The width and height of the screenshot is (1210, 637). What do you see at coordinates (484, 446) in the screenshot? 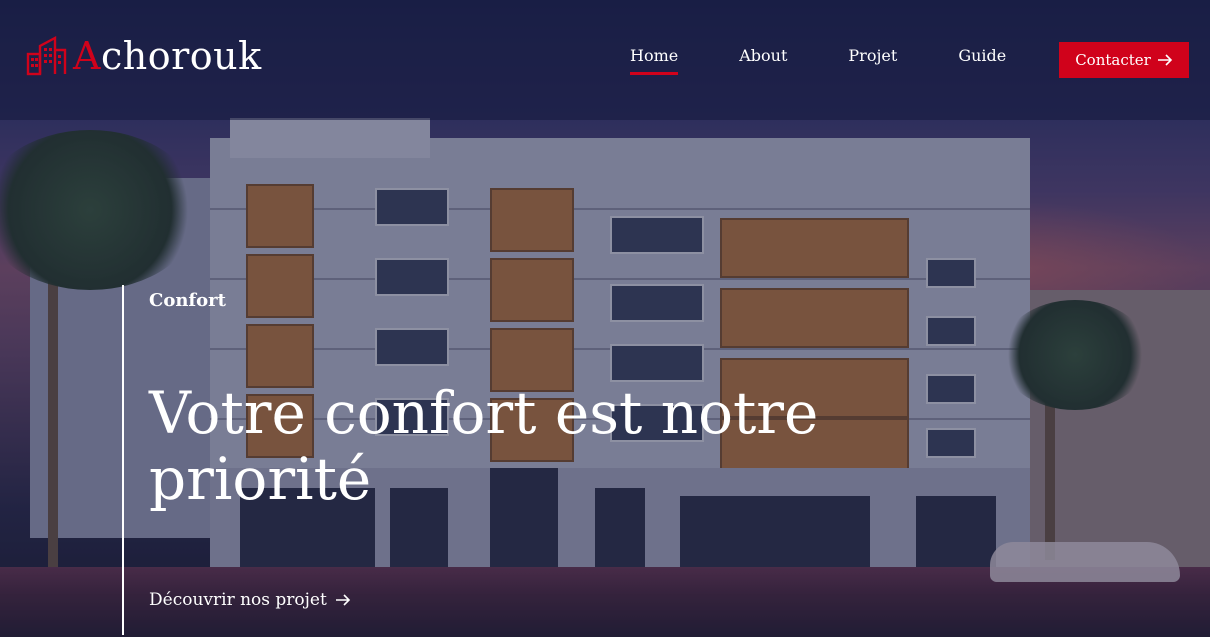
I see `hero-headline: Votre confort est notre priorité` at bounding box center [484, 446].